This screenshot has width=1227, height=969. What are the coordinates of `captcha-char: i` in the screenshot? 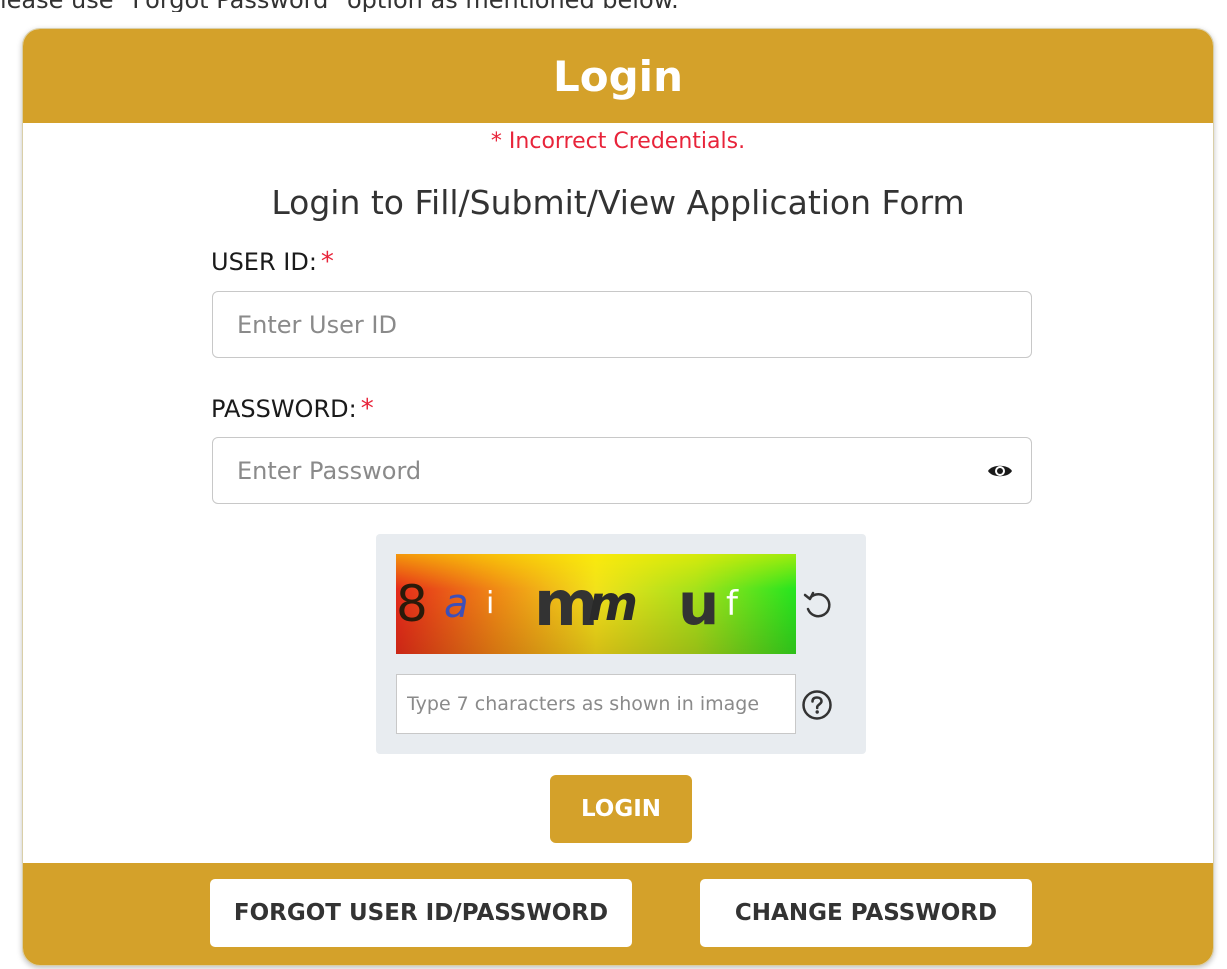 It's located at (490, 603).